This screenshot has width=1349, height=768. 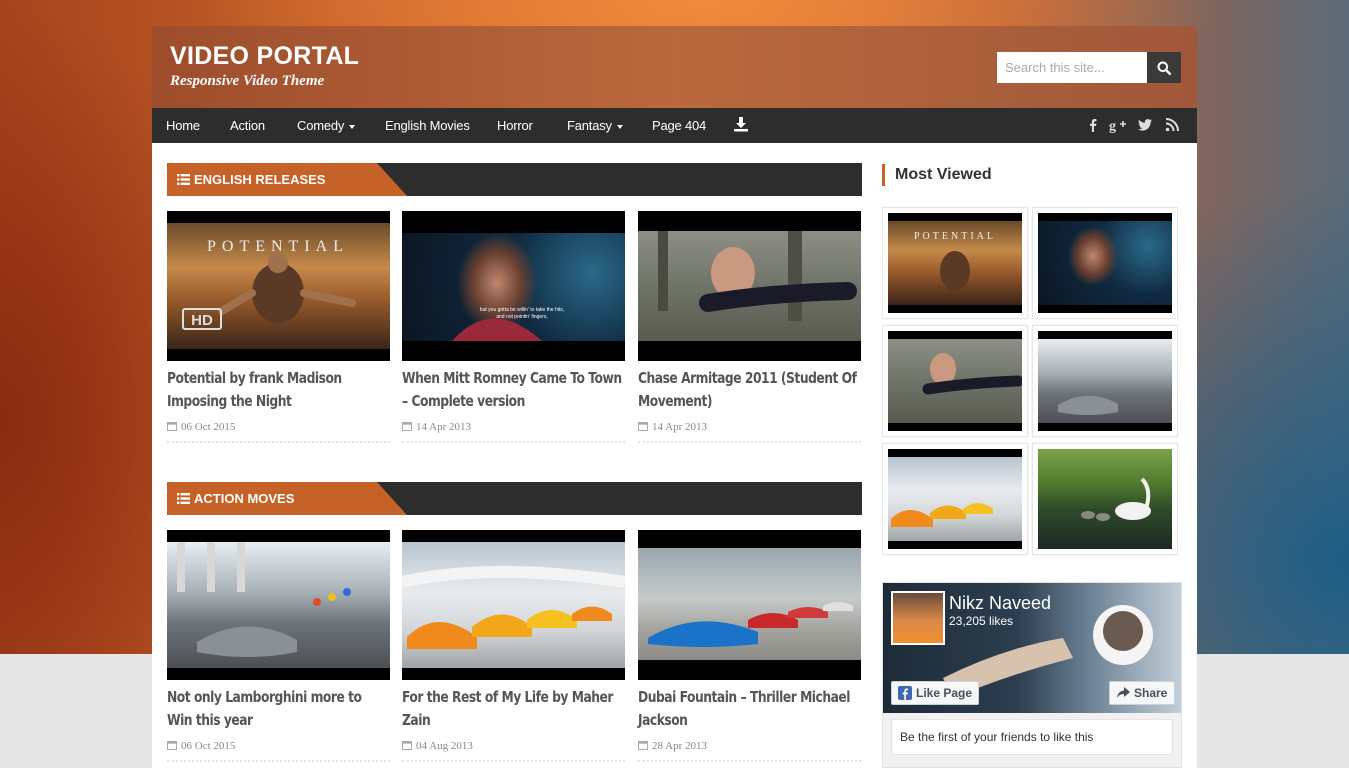 I want to click on nav-item-horror: Horror, so click(x=515, y=125).